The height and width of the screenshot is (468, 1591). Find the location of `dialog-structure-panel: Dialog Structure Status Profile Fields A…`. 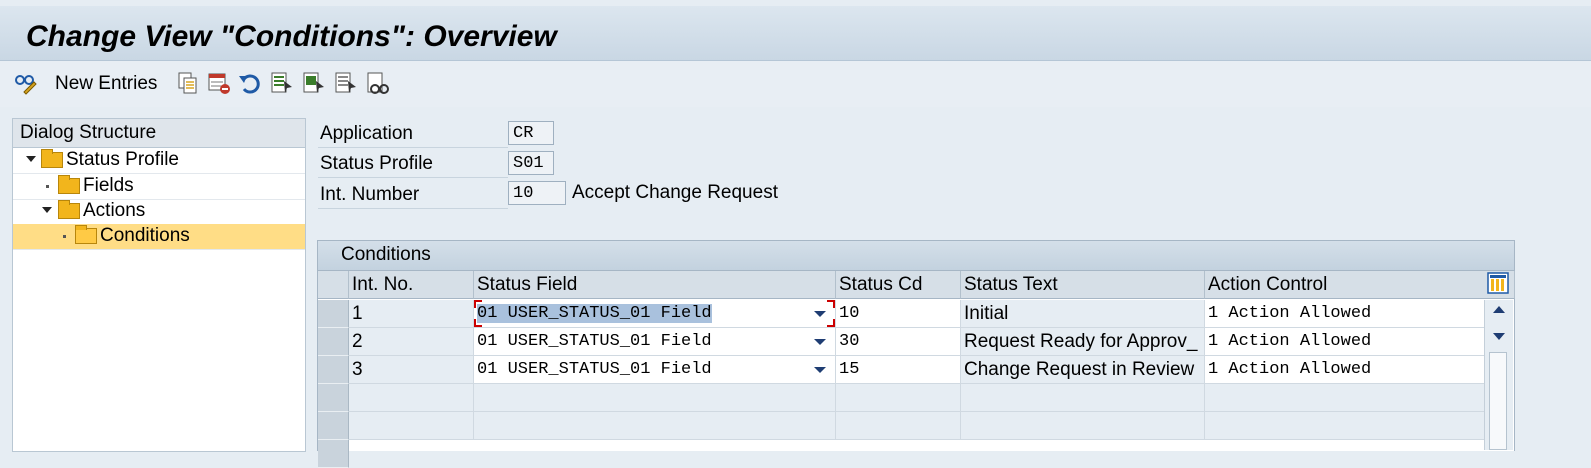

dialog-structure-panel: Dialog Structure Status Profile Fields A… is located at coordinates (159, 285).